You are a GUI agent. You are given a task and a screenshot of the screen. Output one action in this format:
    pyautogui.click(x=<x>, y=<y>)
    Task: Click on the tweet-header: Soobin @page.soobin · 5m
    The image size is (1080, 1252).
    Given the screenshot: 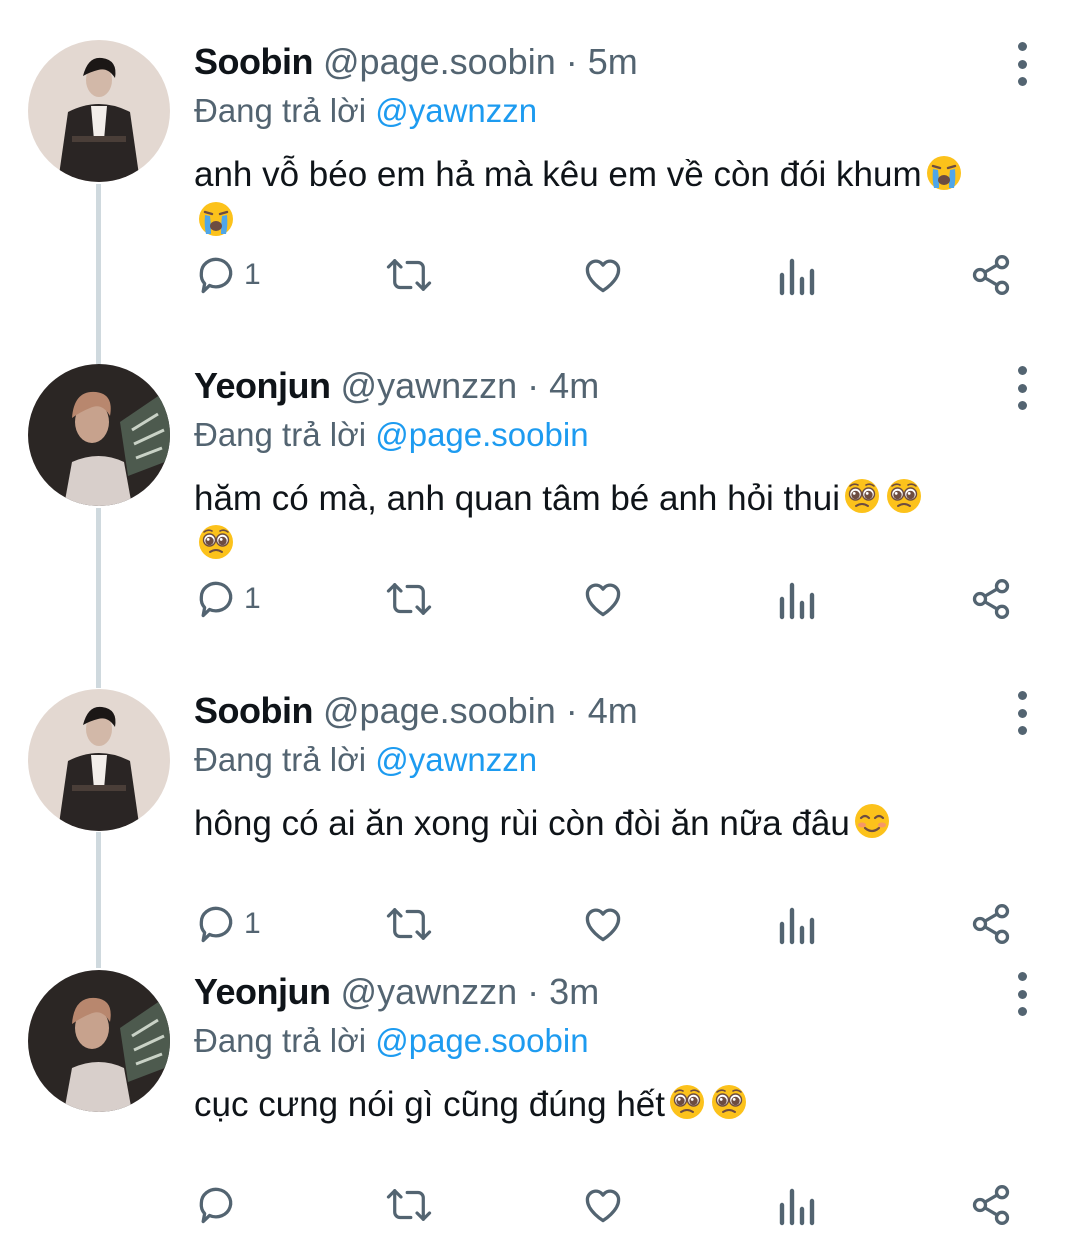 What is the action you would take?
    pyautogui.click(x=416, y=62)
    